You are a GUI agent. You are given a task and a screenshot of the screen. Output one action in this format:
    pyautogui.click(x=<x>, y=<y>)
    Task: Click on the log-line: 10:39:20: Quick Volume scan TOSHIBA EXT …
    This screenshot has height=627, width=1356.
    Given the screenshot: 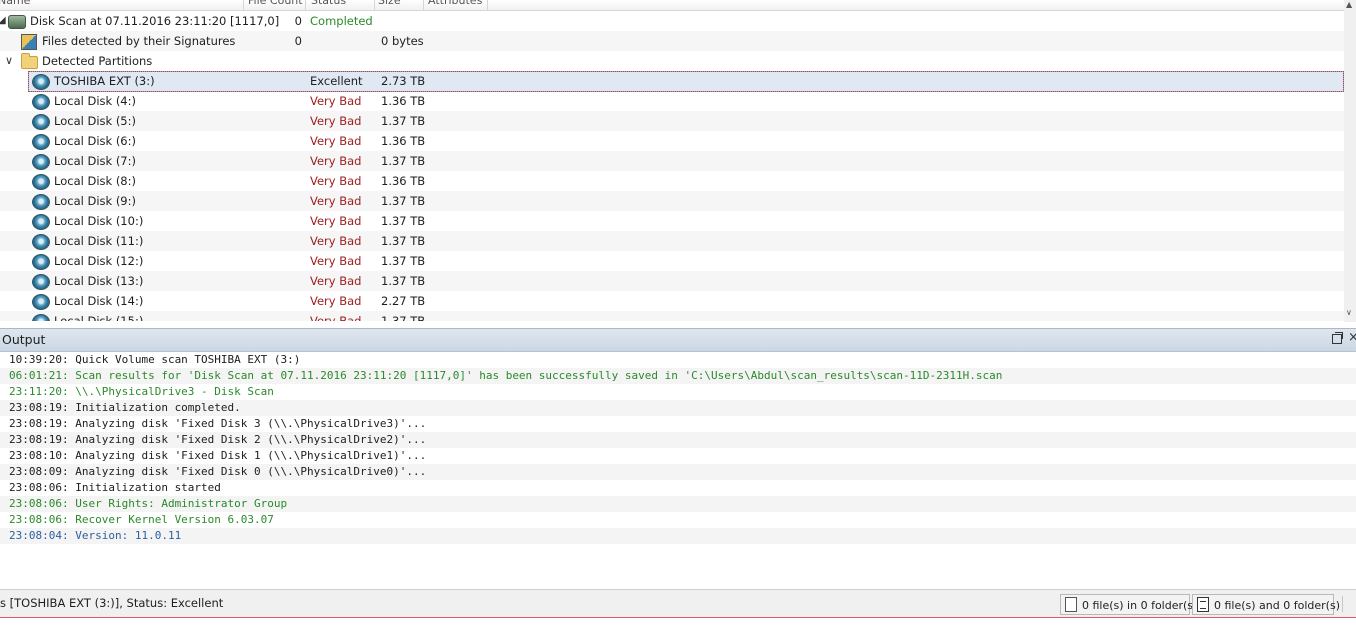 What is the action you would take?
    pyautogui.click(x=155, y=359)
    